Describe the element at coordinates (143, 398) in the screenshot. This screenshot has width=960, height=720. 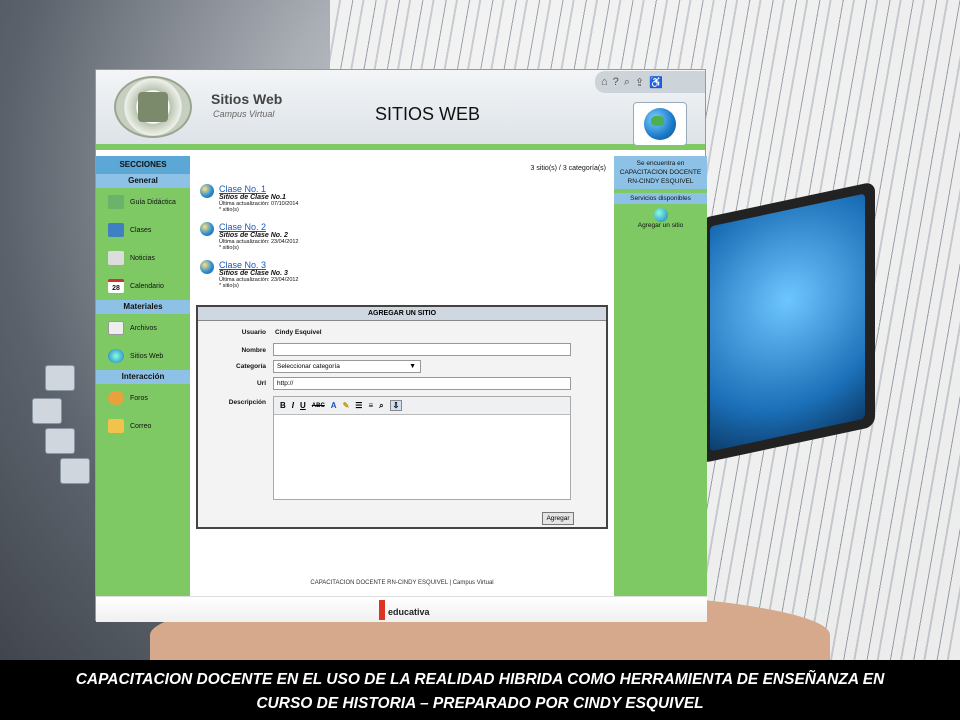
I see `nav-foros: Foros` at that location.